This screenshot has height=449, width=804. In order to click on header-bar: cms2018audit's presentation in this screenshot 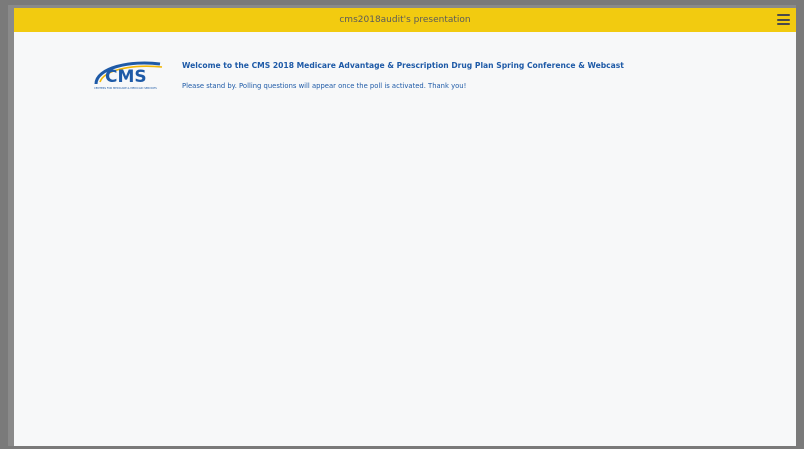, I will do `click(405, 20)`.